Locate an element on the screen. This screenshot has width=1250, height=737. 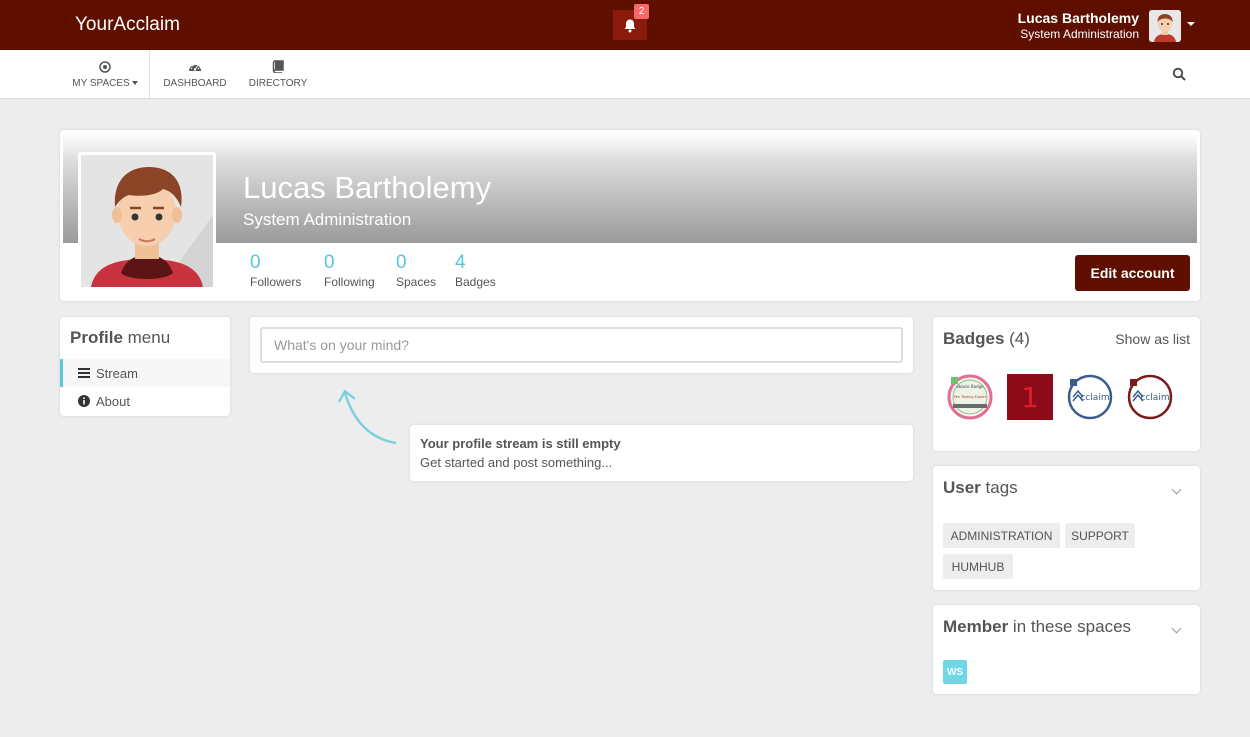
stat-spaces: 0 Spaces is located at coordinates (416, 270).